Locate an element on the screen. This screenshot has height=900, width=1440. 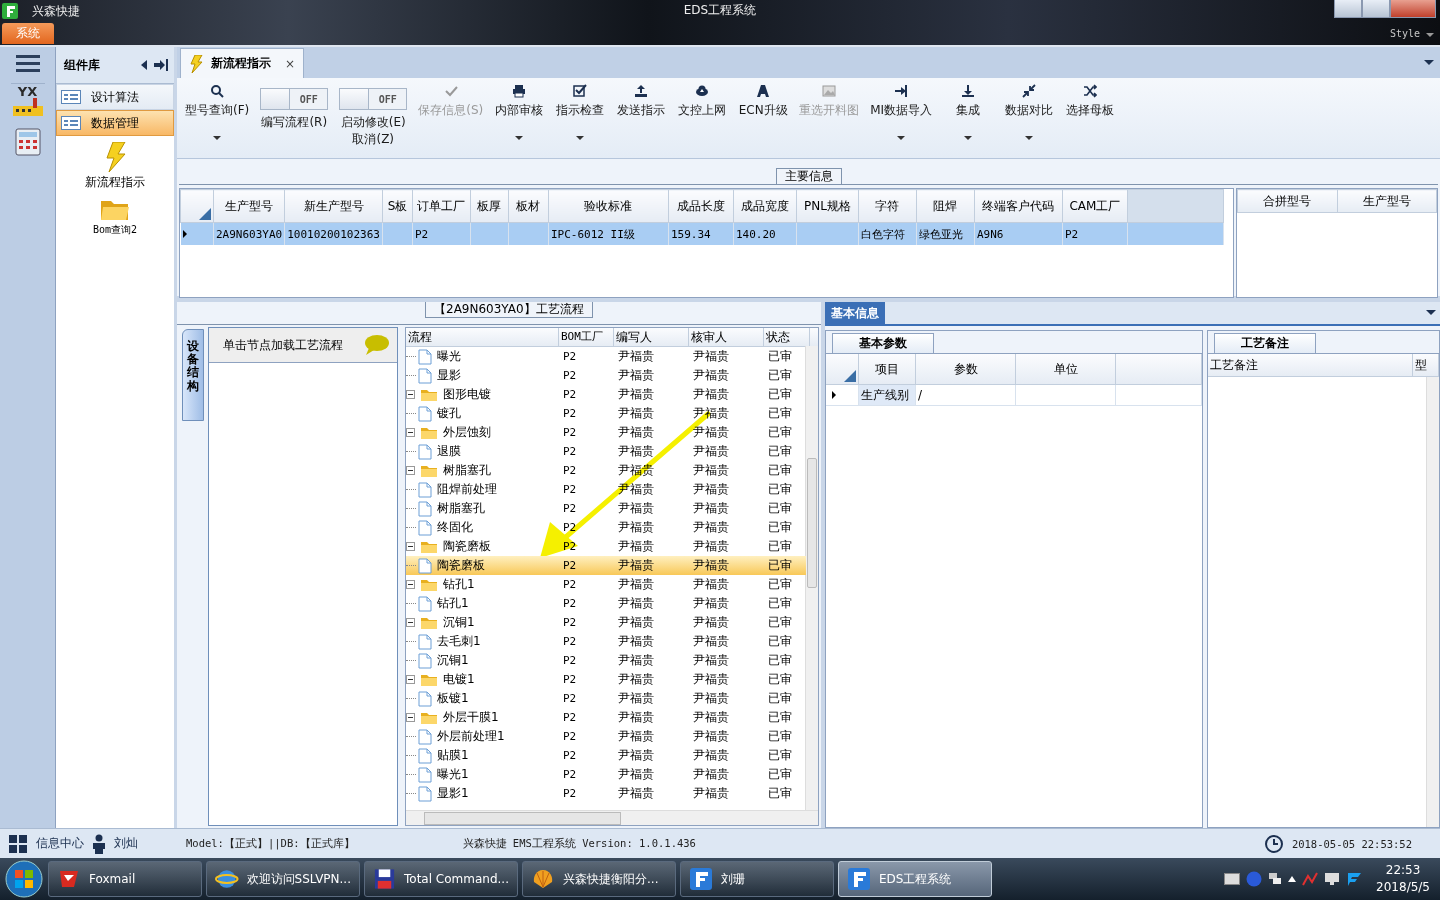
clock: 22:53 2018/5/5 is located at coordinates (1403, 879).